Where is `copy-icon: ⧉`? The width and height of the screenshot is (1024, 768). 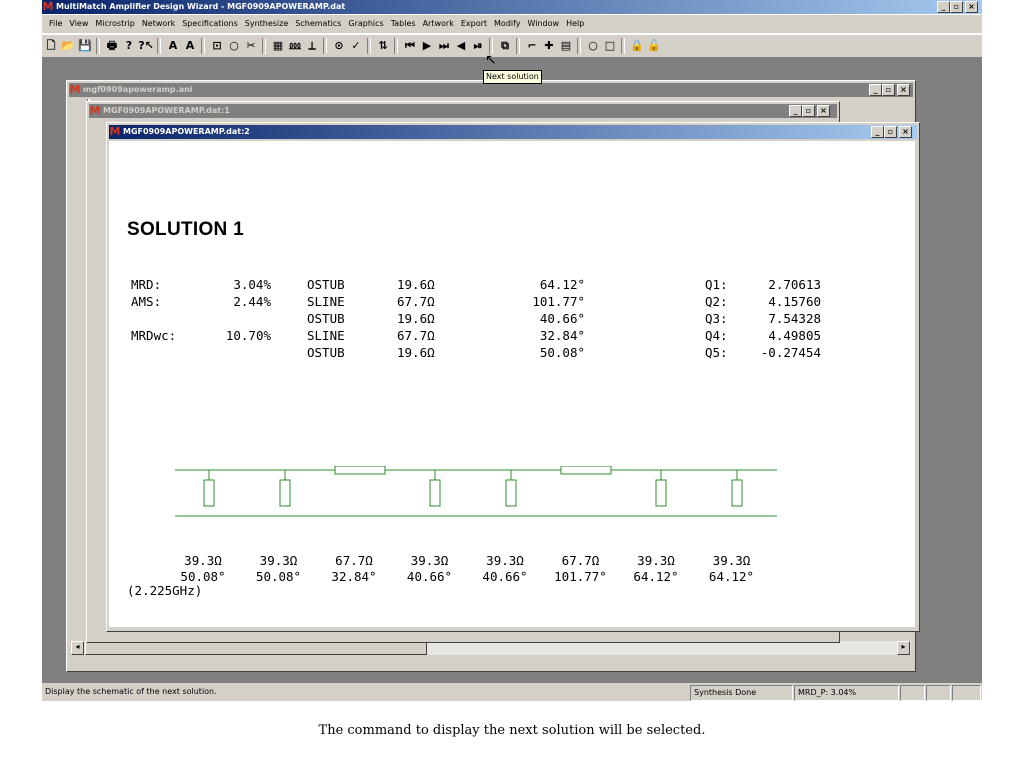 copy-icon: ⧉ is located at coordinates (505, 46).